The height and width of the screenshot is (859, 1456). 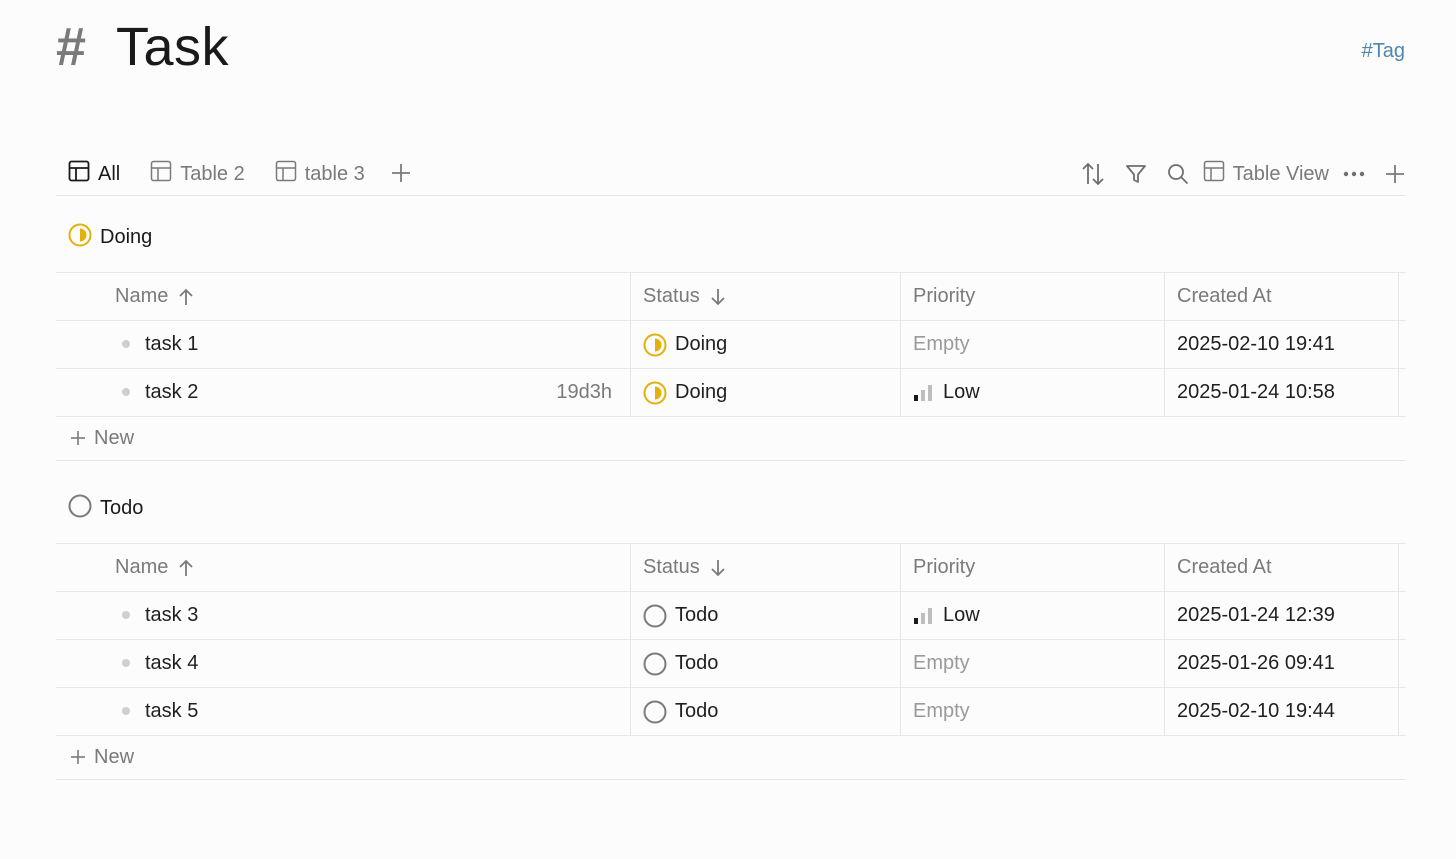 What do you see at coordinates (172, 615) in the screenshot?
I see `task-name: task 3` at bounding box center [172, 615].